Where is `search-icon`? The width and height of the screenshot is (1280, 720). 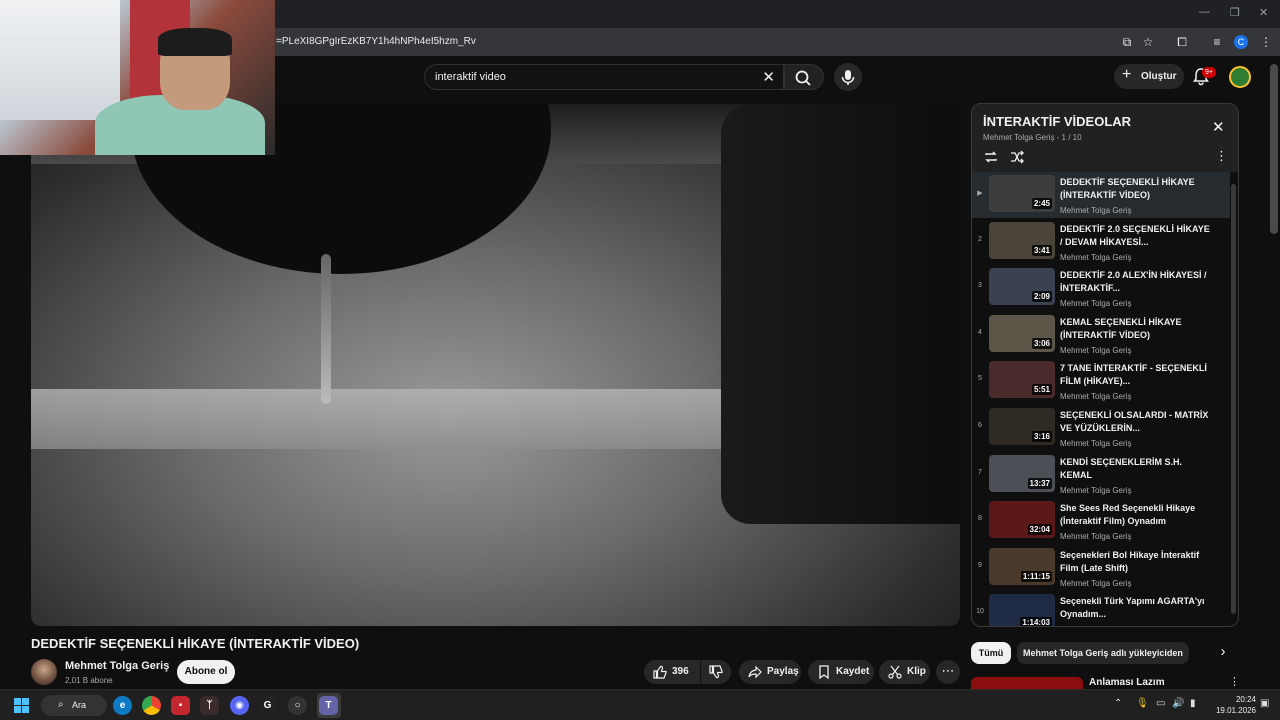
search-icon is located at coordinates (803, 78).